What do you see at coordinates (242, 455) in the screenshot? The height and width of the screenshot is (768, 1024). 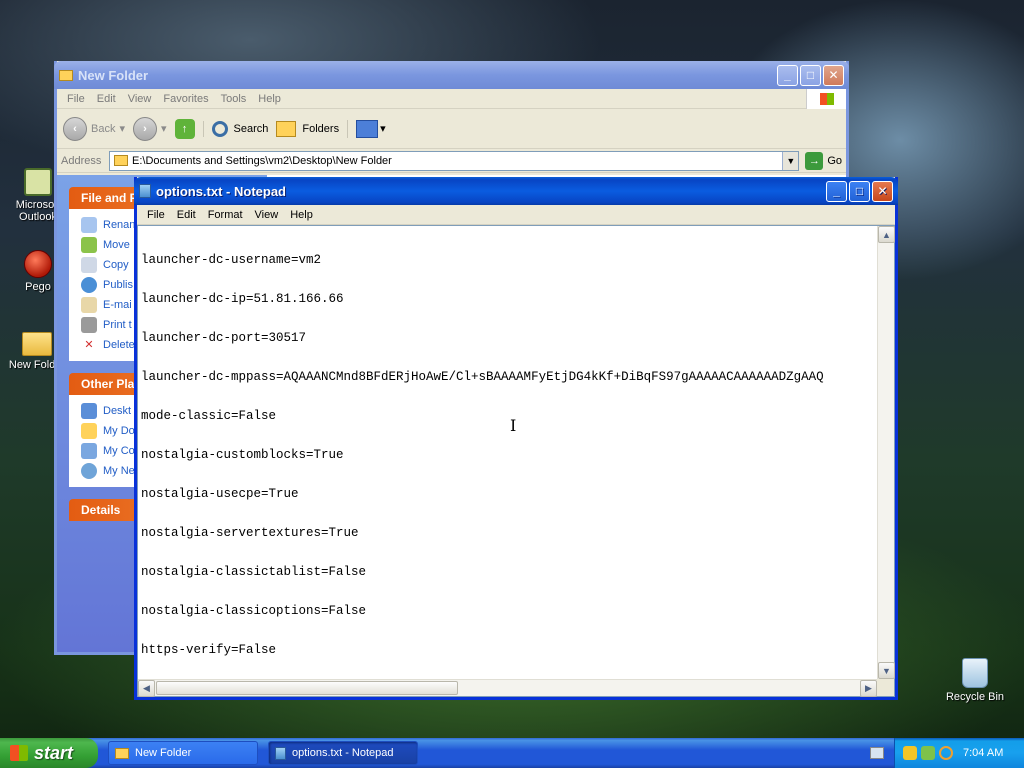 I see `text-line: nostalgia-customblocks=True` at bounding box center [242, 455].